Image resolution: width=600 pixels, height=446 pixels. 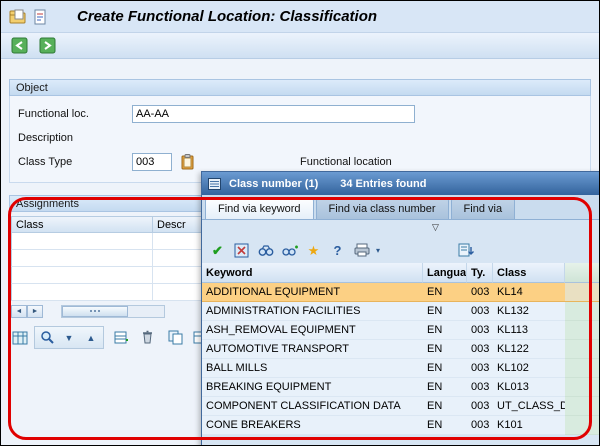 What do you see at coordinates (480, 273) in the screenshot?
I see `type-column-header: Ty.` at bounding box center [480, 273].